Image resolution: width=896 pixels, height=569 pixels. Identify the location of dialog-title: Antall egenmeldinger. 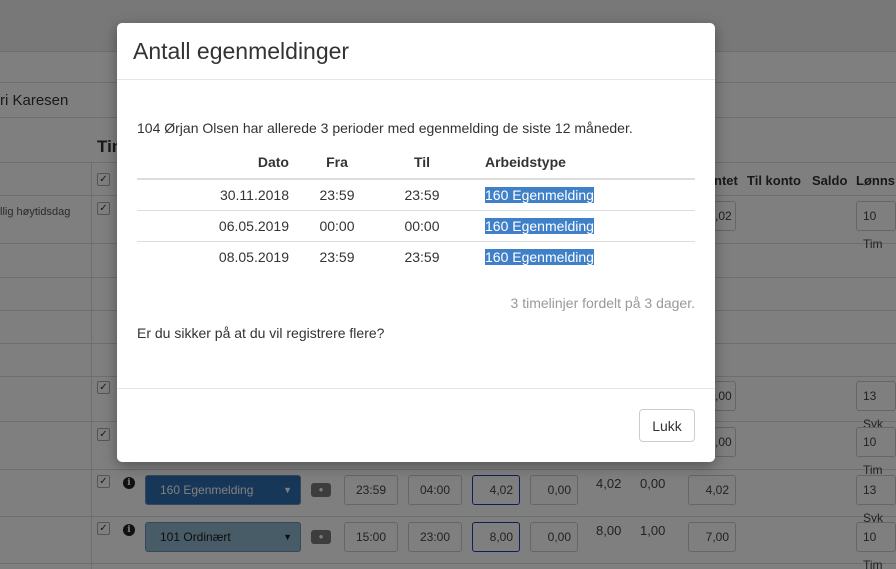
(241, 51).